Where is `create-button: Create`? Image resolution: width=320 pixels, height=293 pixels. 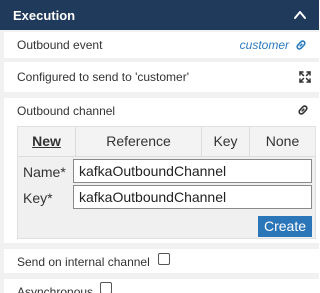
create-button: Create is located at coordinates (285, 226).